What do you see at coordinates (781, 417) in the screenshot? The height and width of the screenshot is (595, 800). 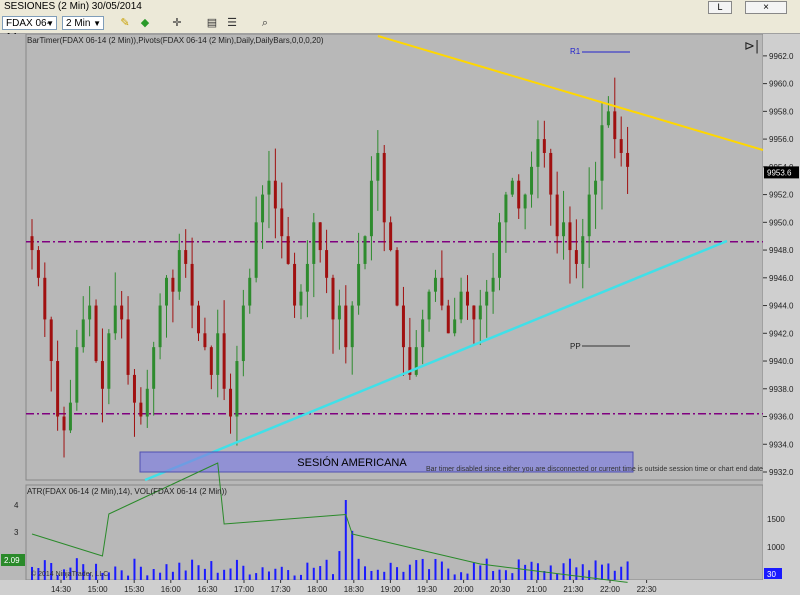 I see `y-tick-label: 9936.0` at bounding box center [781, 417].